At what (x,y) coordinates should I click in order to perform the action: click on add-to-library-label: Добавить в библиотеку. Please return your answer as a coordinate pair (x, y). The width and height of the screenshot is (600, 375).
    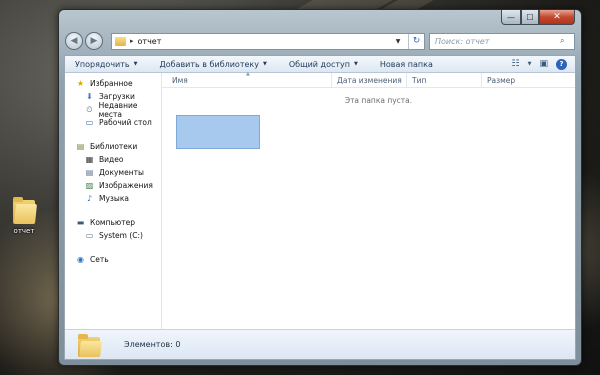
    Looking at the image, I should click on (209, 64).